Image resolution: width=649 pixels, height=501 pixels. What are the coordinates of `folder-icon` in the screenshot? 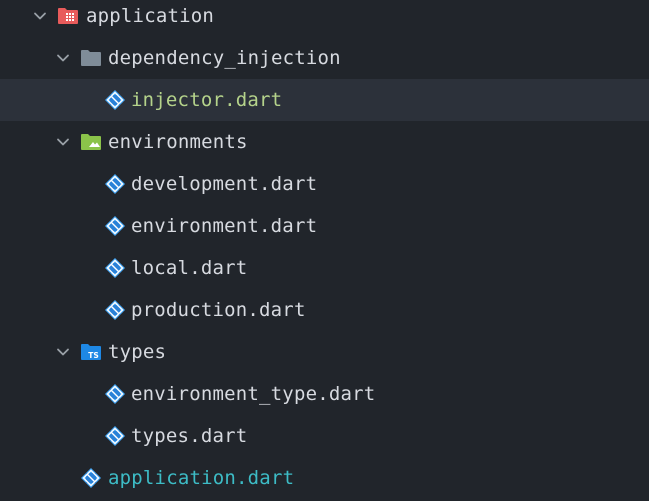 It's located at (91, 58).